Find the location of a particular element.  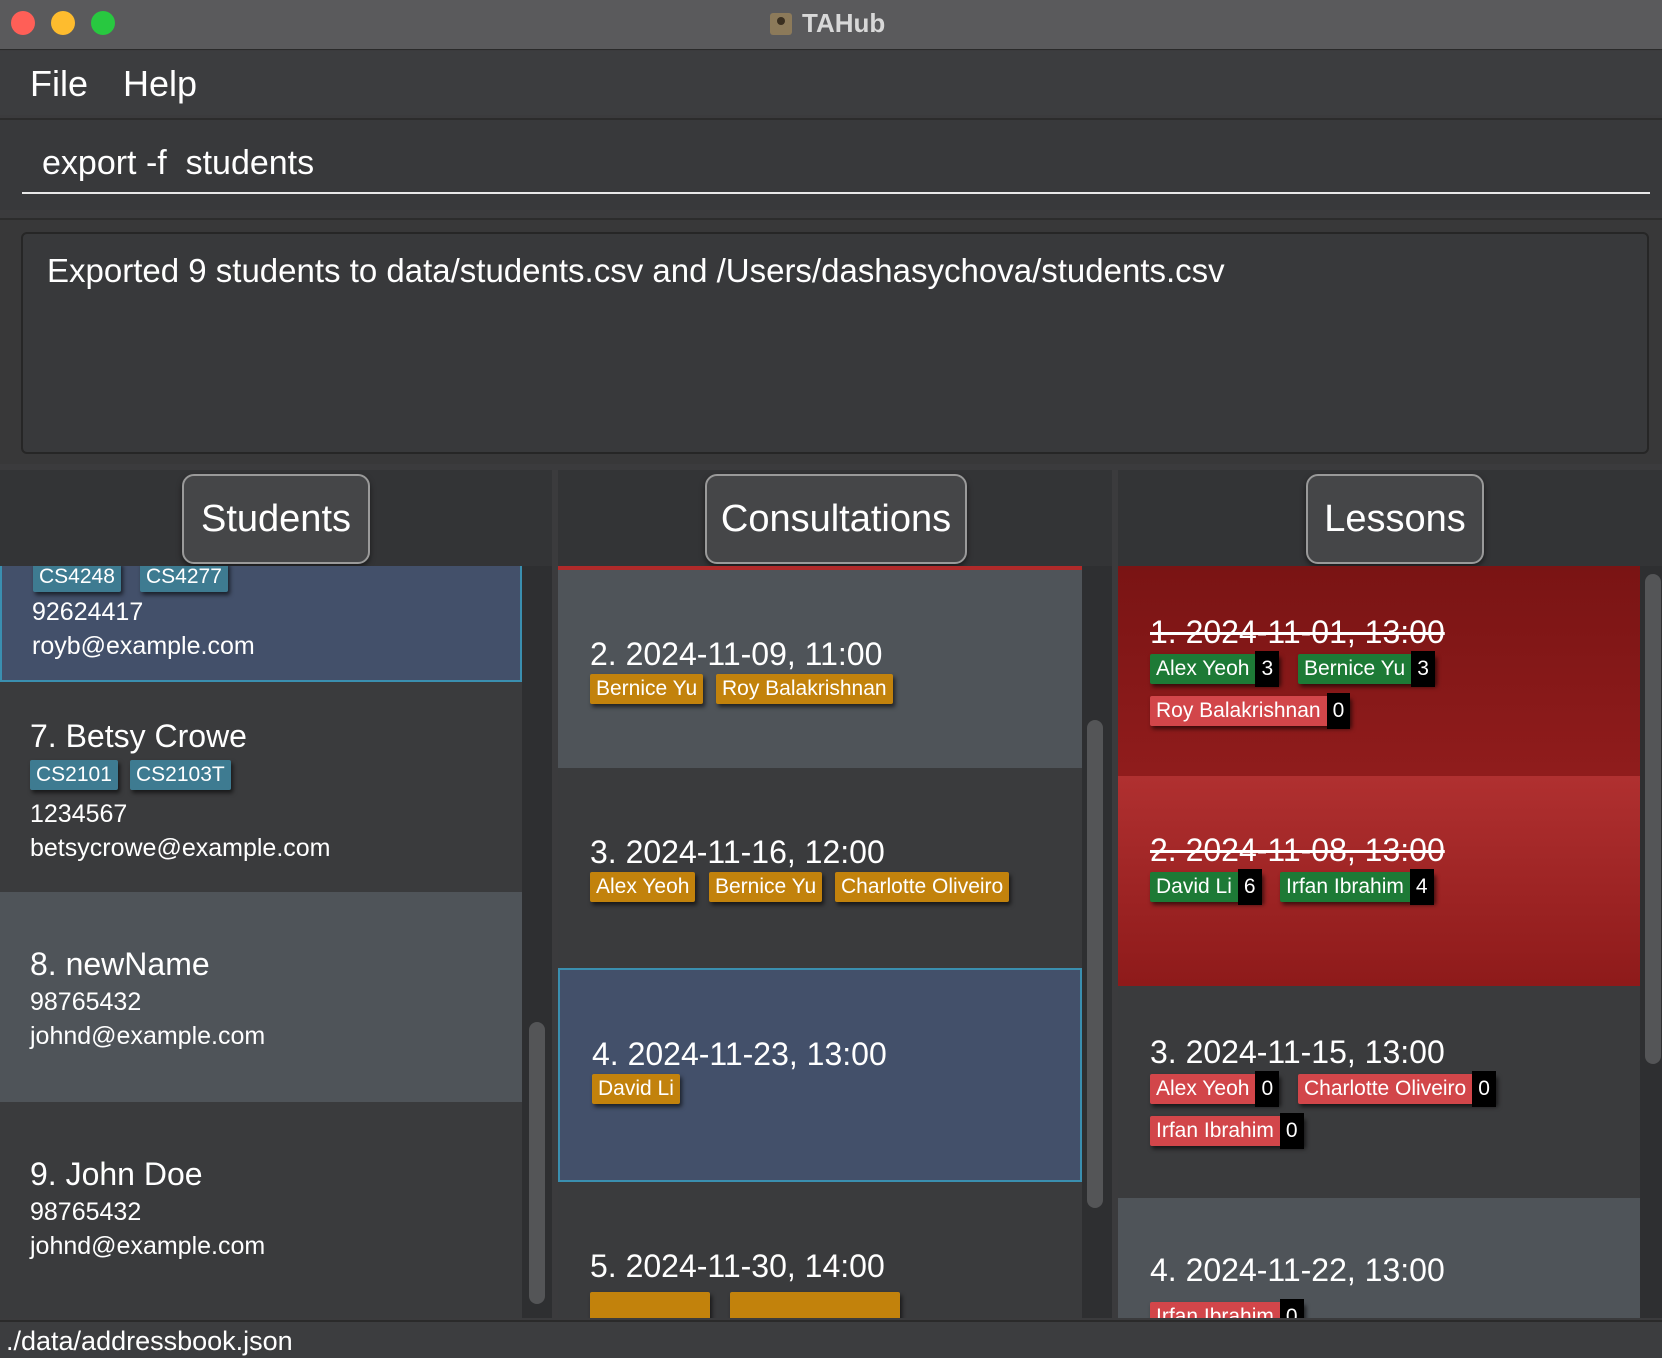

absentee-tag: Alex Yeoh 0 is located at coordinates (1215, 1089).